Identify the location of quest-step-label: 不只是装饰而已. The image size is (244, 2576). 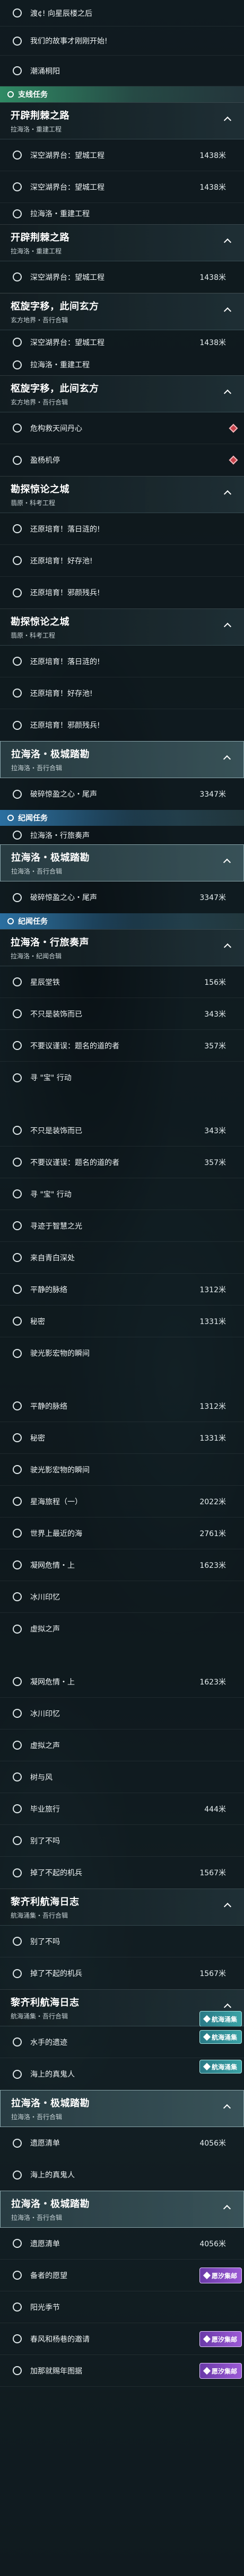
(56, 1014).